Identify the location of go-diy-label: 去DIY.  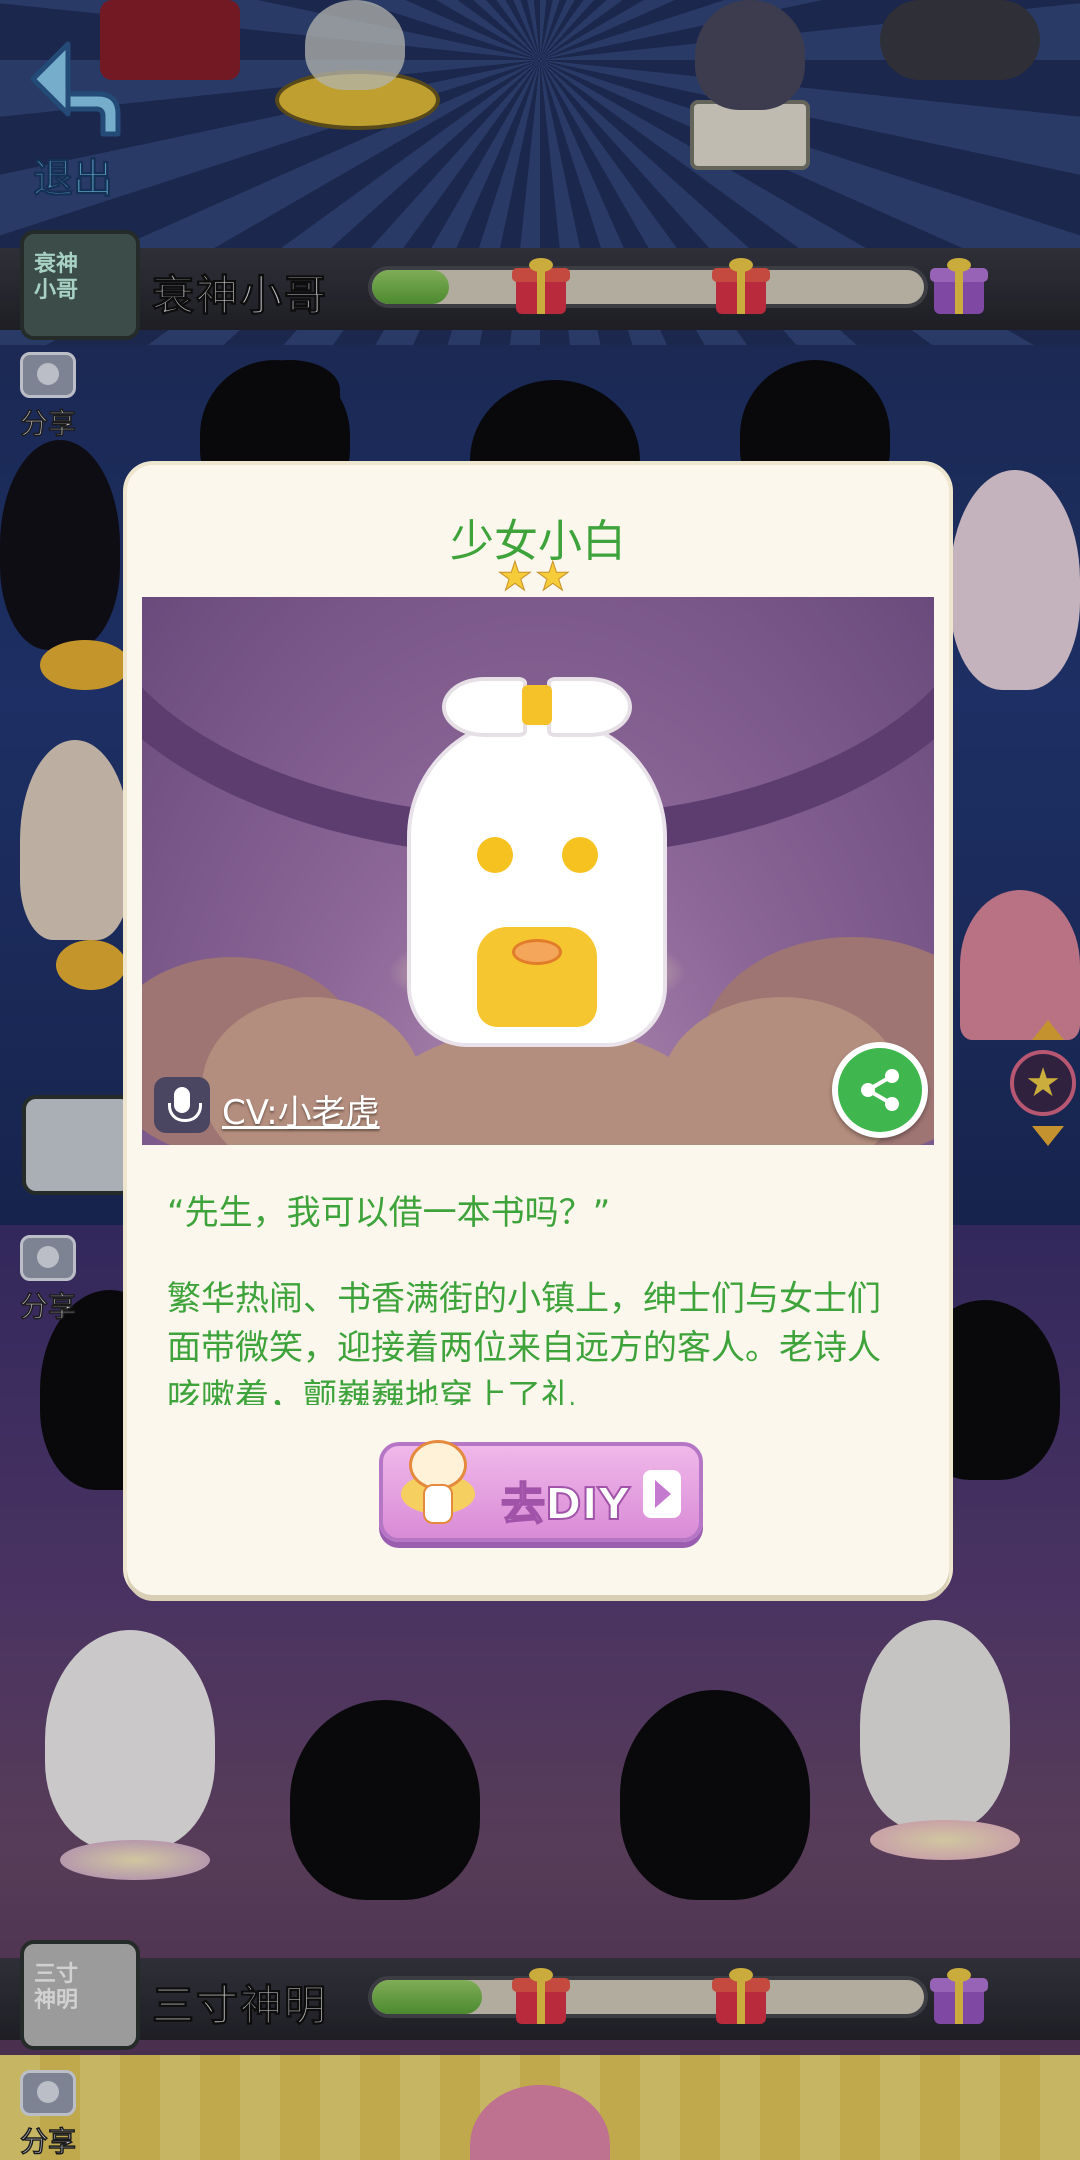
(565, 1504).